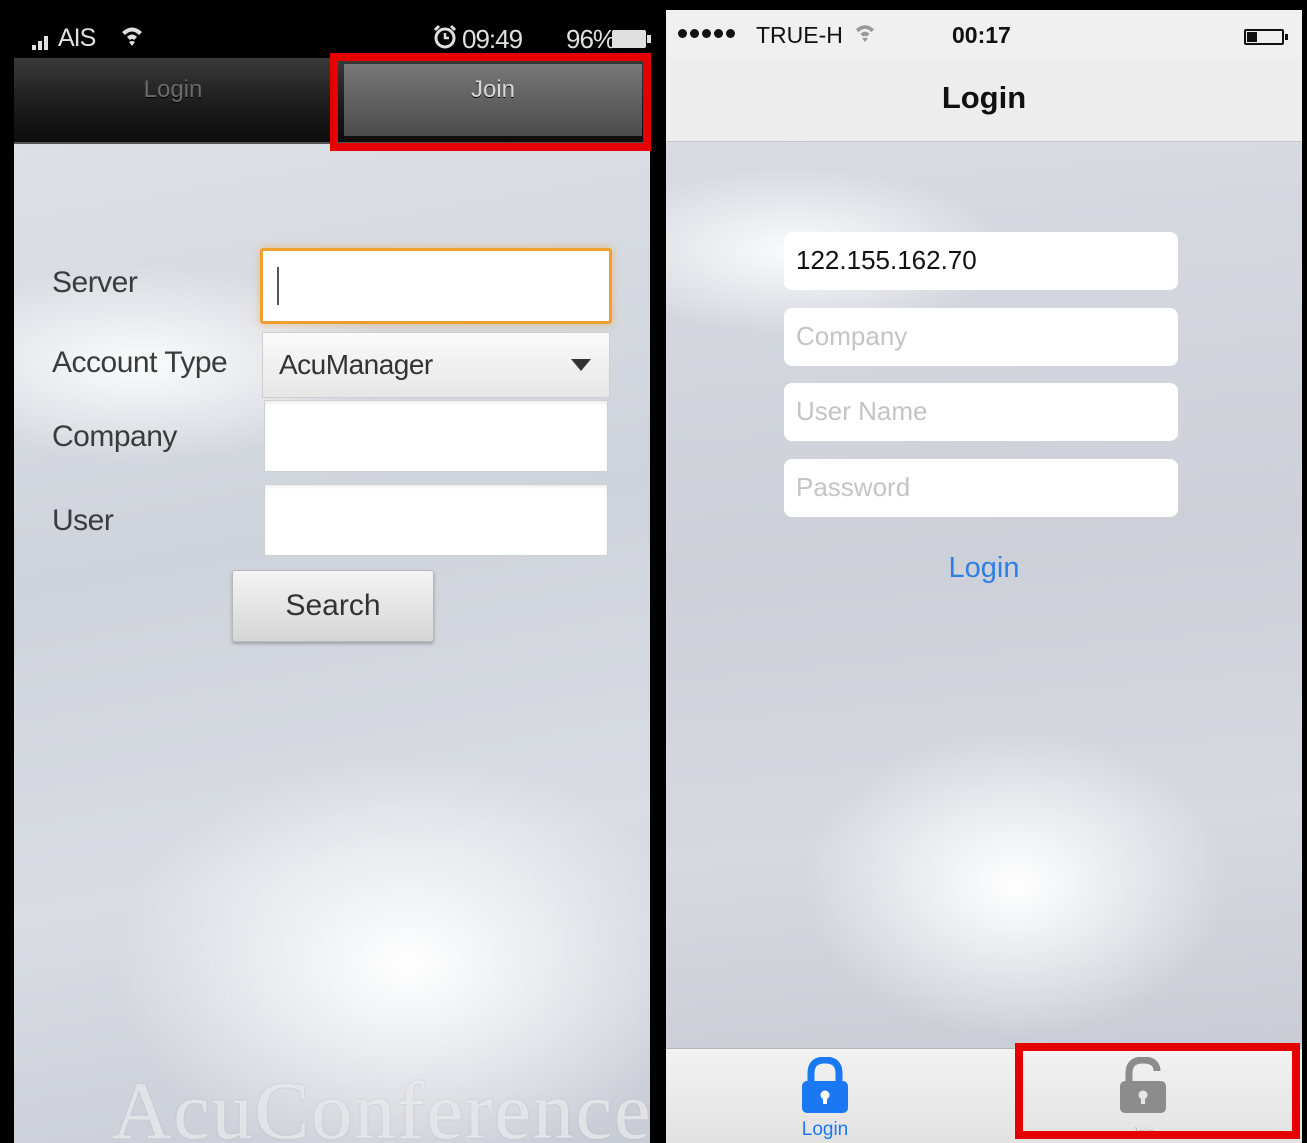 This screenshot has height=1143, width=1307. I want to click on password-field: Password, so click(981, 488).